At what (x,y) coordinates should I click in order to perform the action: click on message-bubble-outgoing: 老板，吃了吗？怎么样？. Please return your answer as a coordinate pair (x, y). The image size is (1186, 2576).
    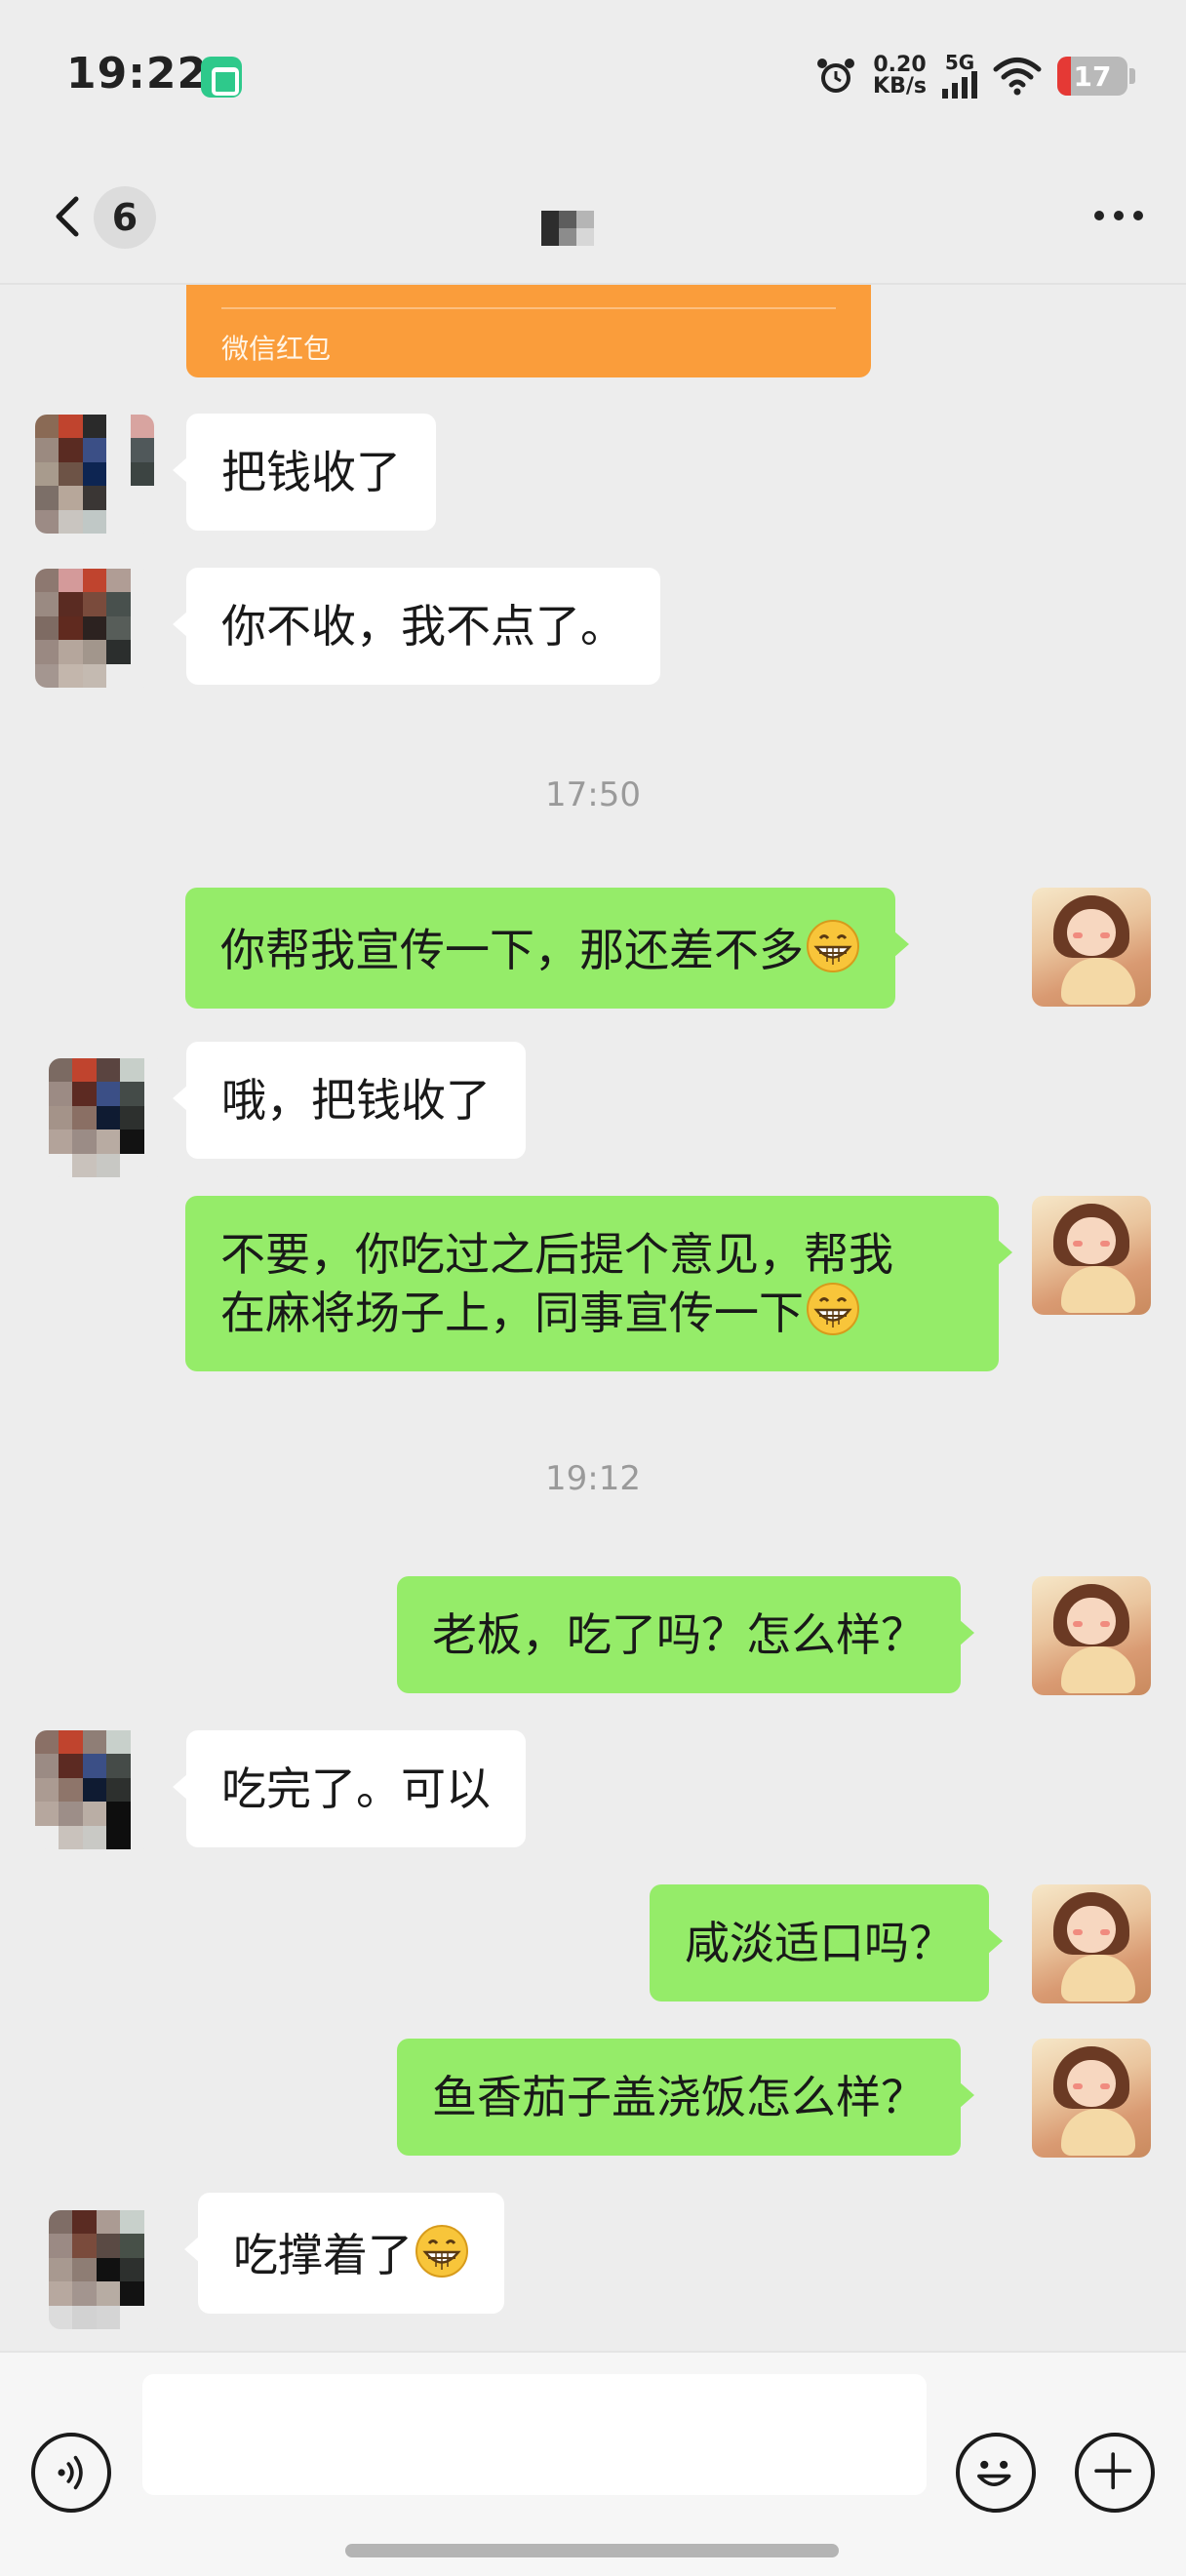
    Looking at the image, I should click on (685, 1634).